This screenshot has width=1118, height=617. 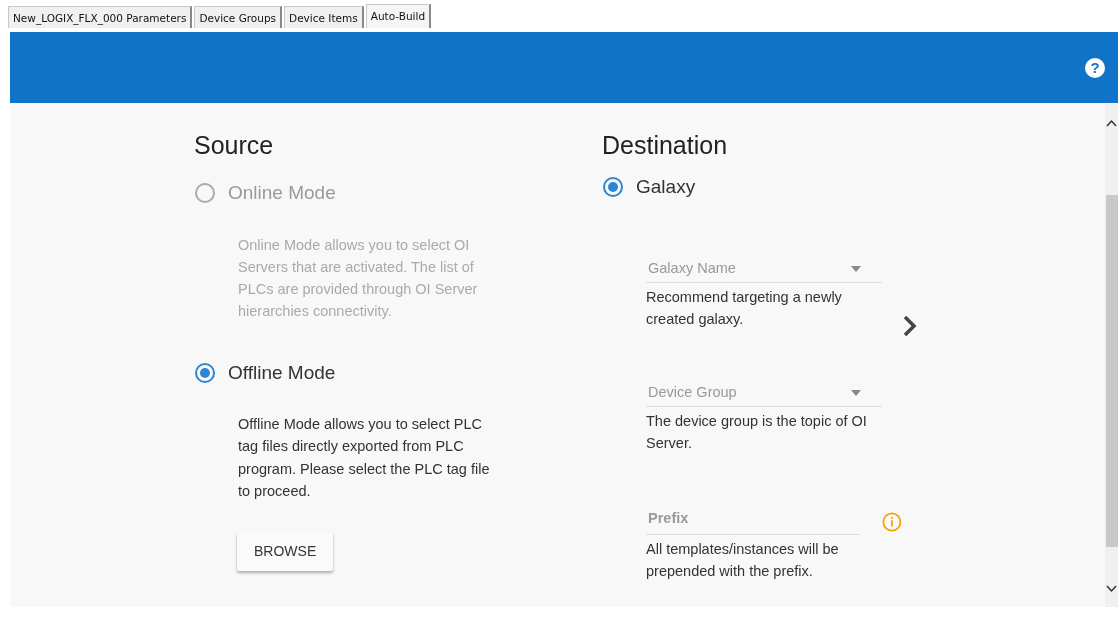 What do you see at coordinates (282, 373) in the screenshot?
I see `radio-label: Offline Mode` at bounding box center [282, 373].